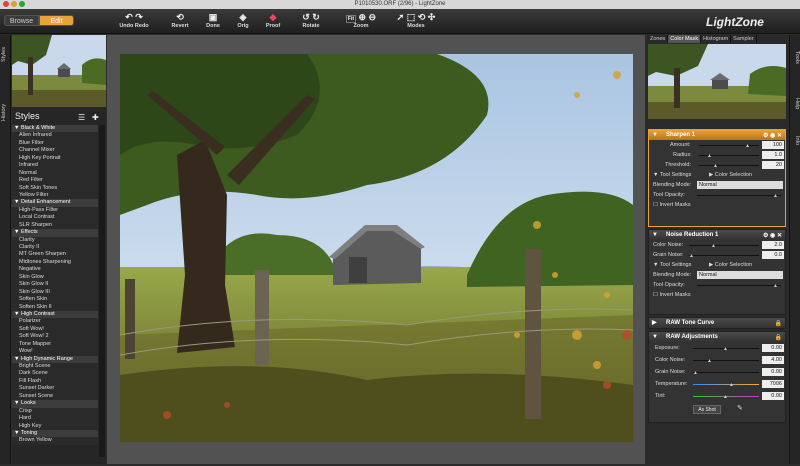 The width and height of the screenshot is (800, 466). Describe the element at coordinates (55, 329) in the screenshot. I see `style-item: Soft Wow!` at that location.